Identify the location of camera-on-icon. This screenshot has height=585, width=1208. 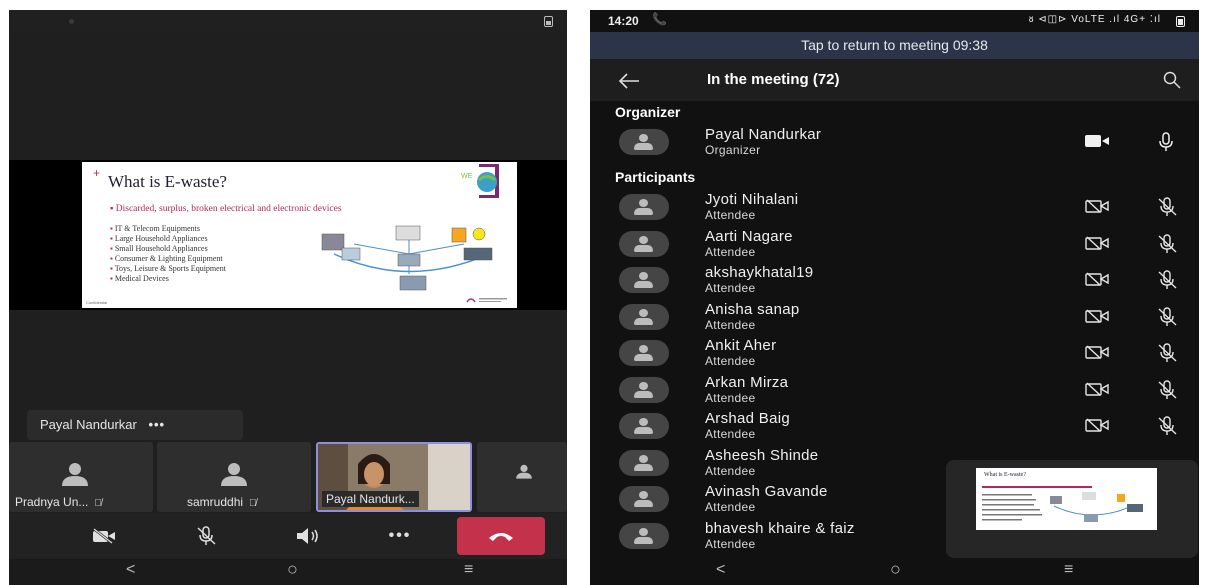
(1097, 141).